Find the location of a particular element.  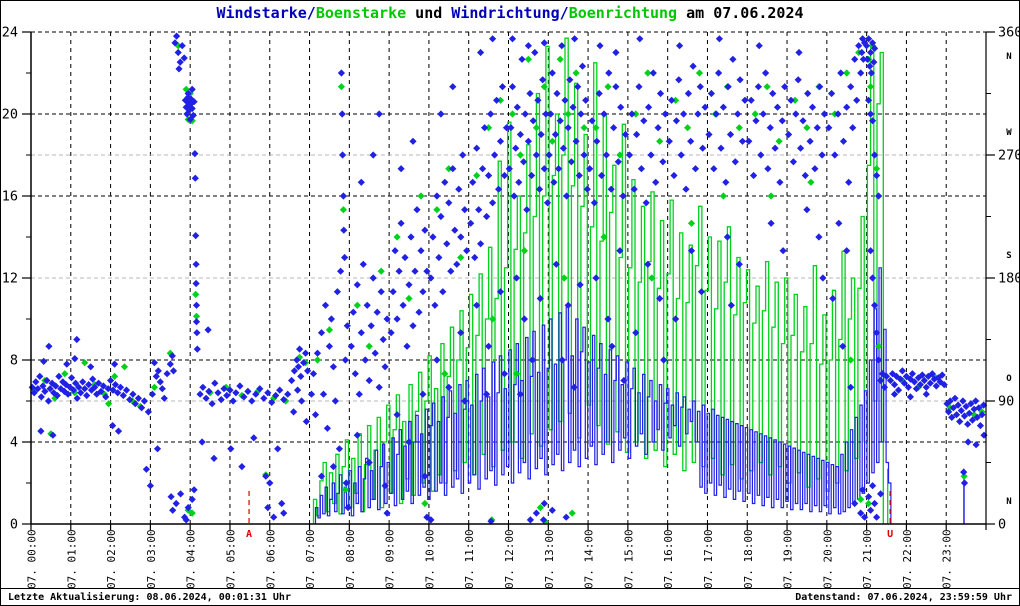

svg-text: 24 is located at coordinates (10, 33).